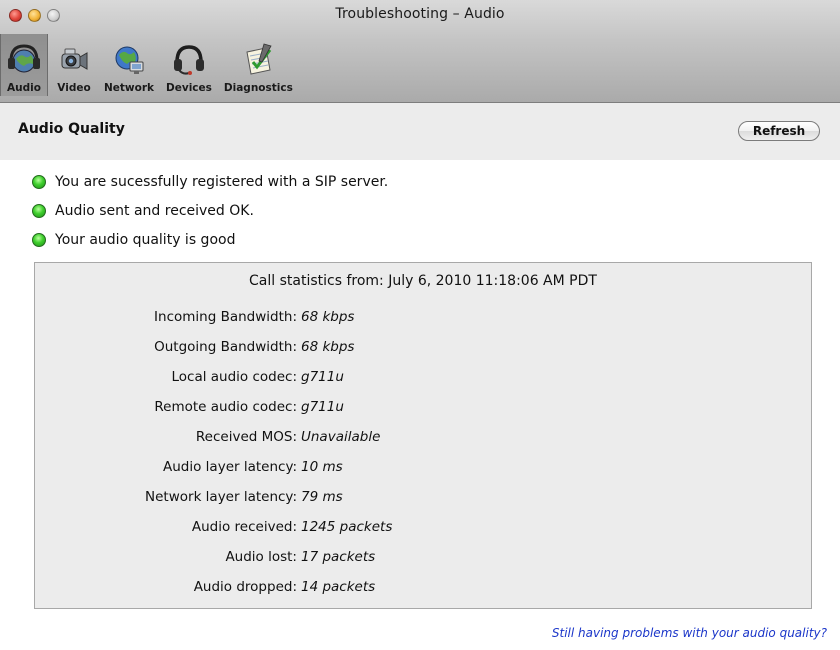  Describe the element at coordinates (261, 557) in the screenshot. I see `stat-label: Audio lost:` at that location.